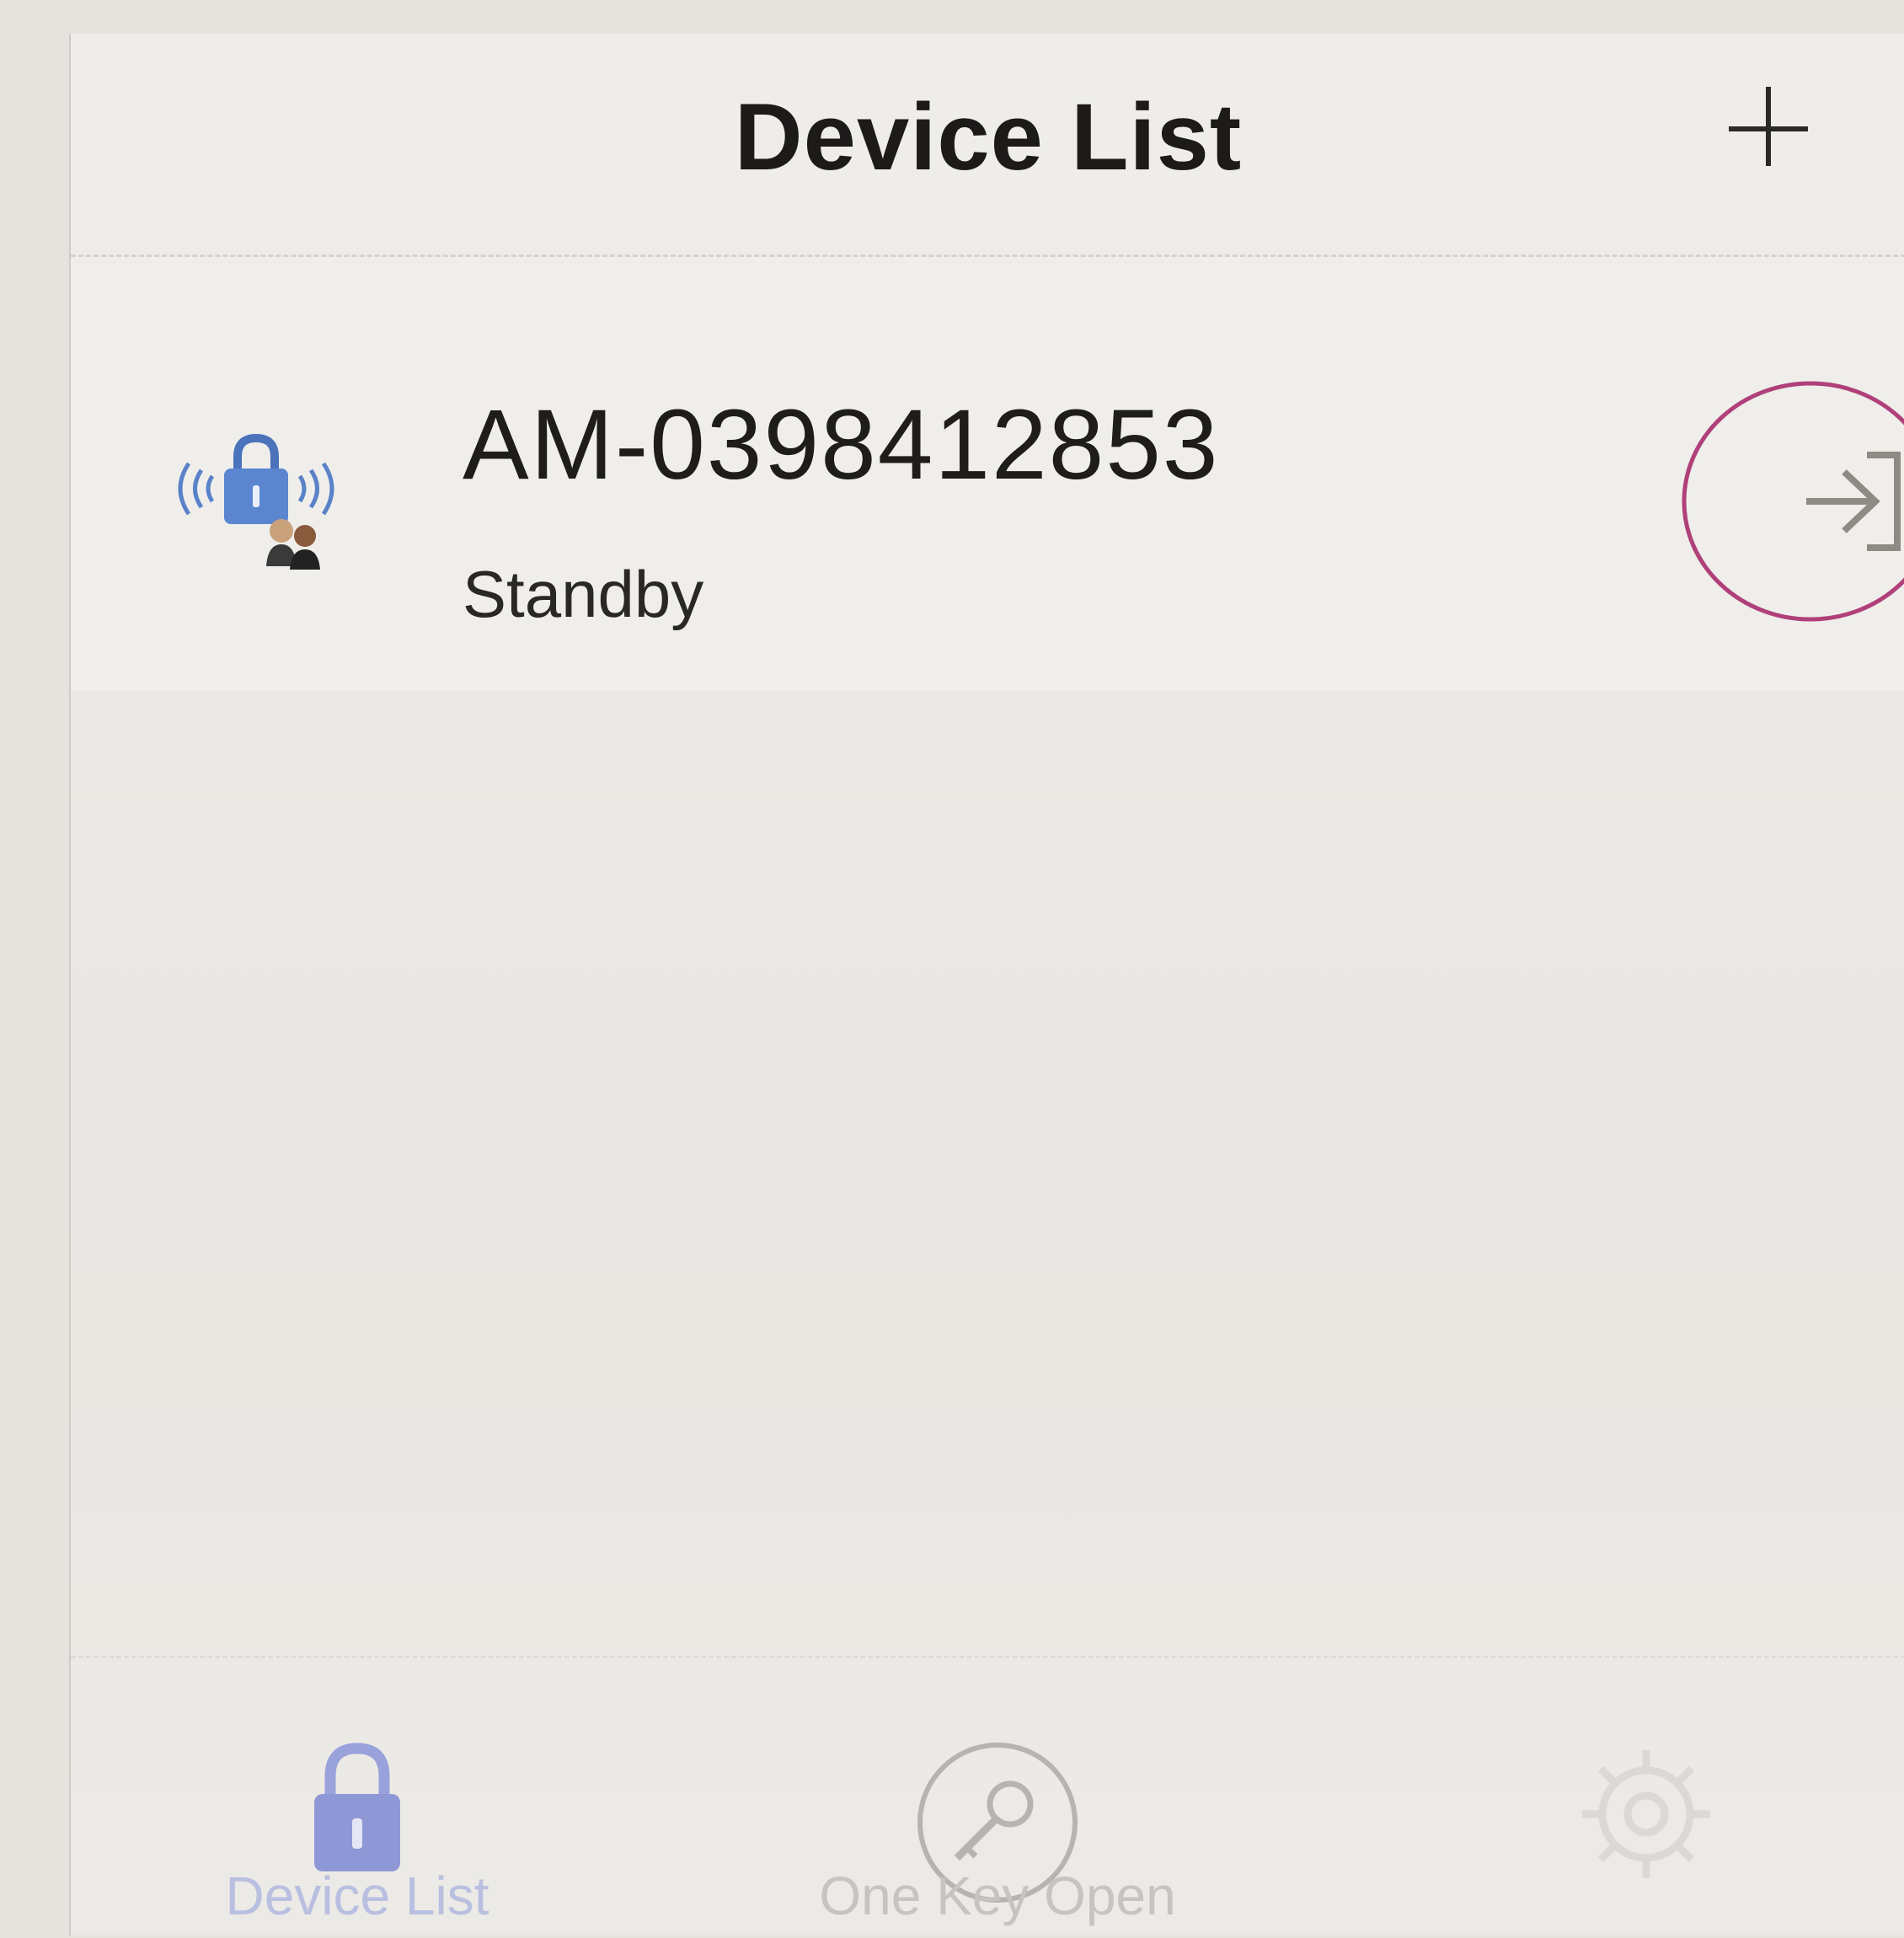 This screenshot has height=1938, width=1904. I want to click on tab-label: One Key Open, so click(998, 1896).